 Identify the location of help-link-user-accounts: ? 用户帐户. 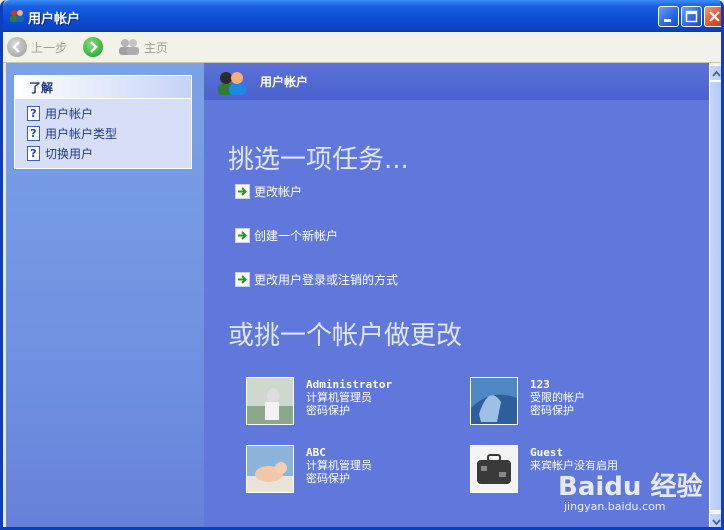
(109, 113).